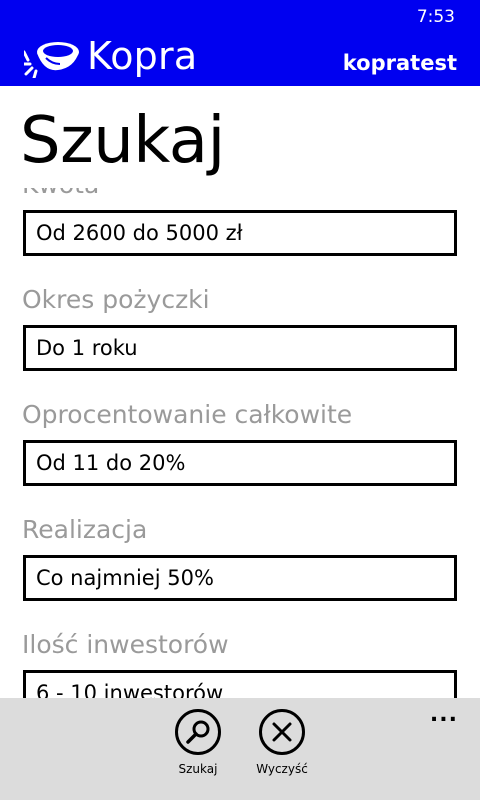 This screenshot has height=800, width=480. Describe the element at coordinates (142, 56) in the screenshot. I see `app-name: Kopra` at that location.